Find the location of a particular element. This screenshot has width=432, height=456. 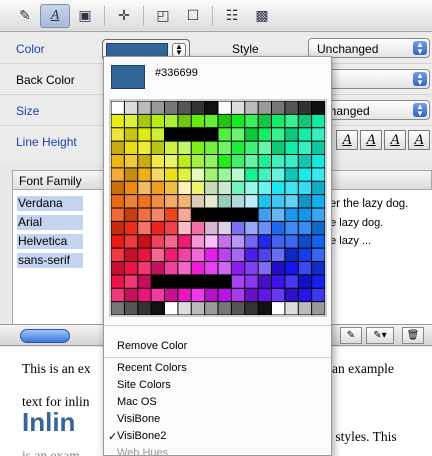

frame-icon: ◰ is located at coordinates (163, 16).